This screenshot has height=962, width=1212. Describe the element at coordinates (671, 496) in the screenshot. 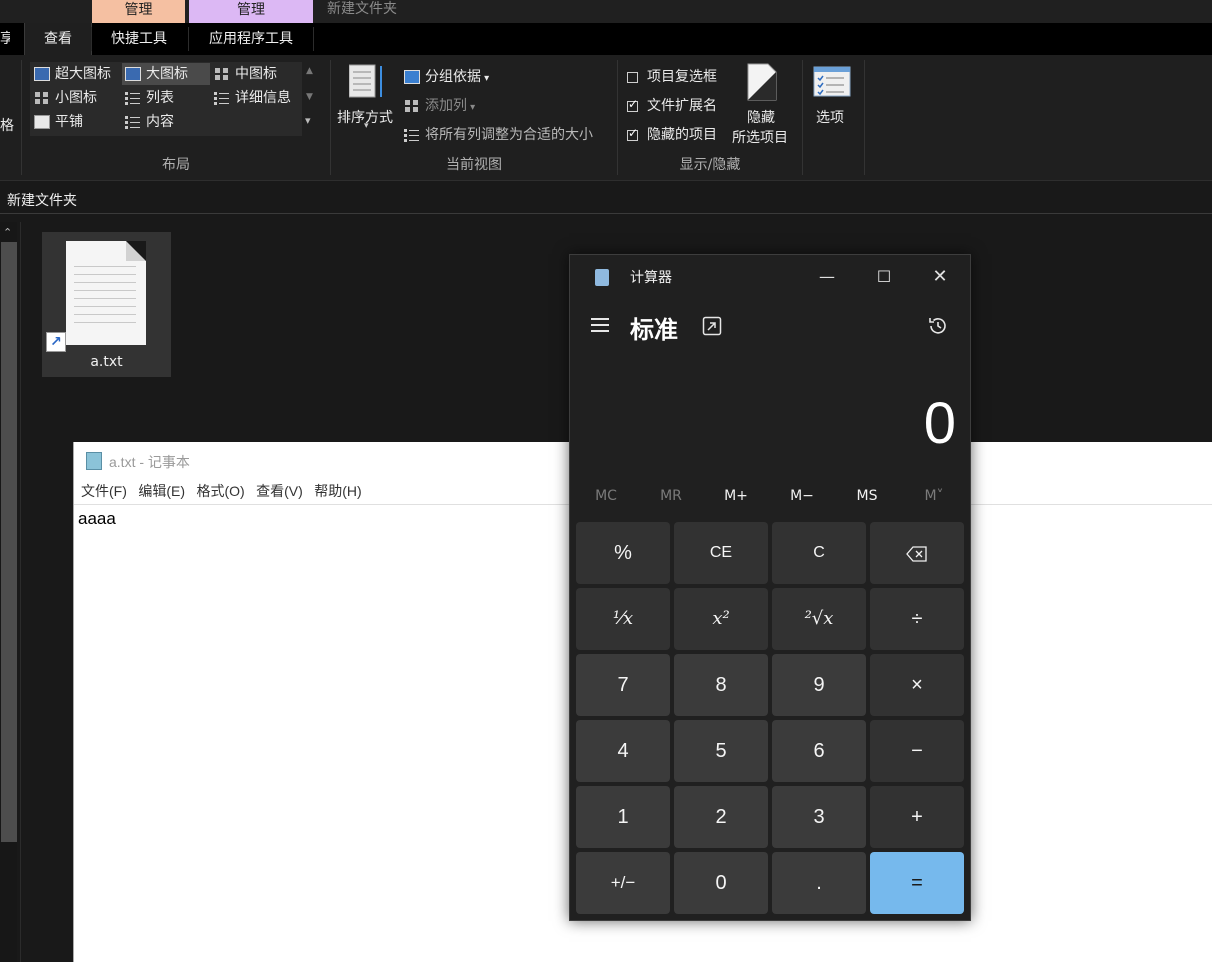

I see `memory-recall-button: MR` at that location.